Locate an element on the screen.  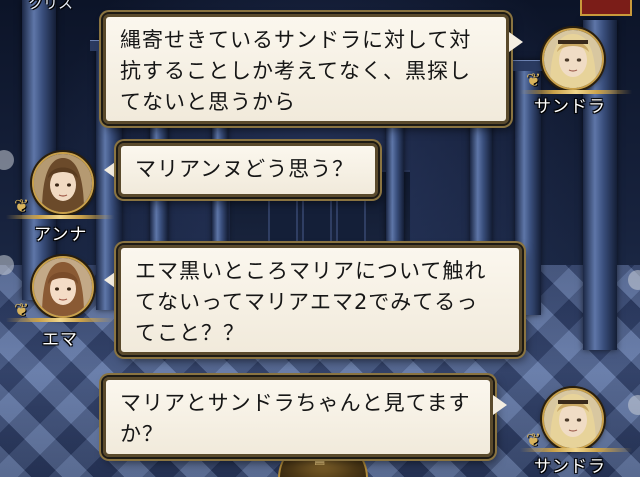
speaker-name: エマ is located at coordinates (60, 340).